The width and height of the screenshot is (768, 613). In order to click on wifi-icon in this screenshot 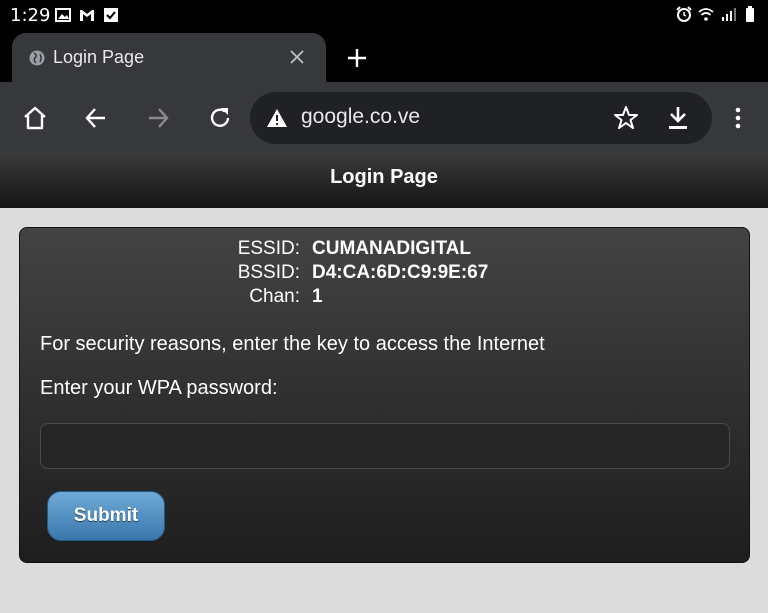, I will do `click(706, 14)`.